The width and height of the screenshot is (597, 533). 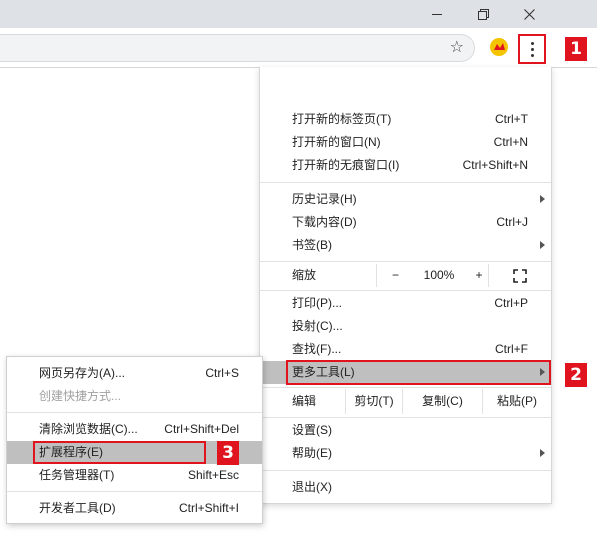 I want to click on zoom-out-button: −, so click(x=395, y=275).